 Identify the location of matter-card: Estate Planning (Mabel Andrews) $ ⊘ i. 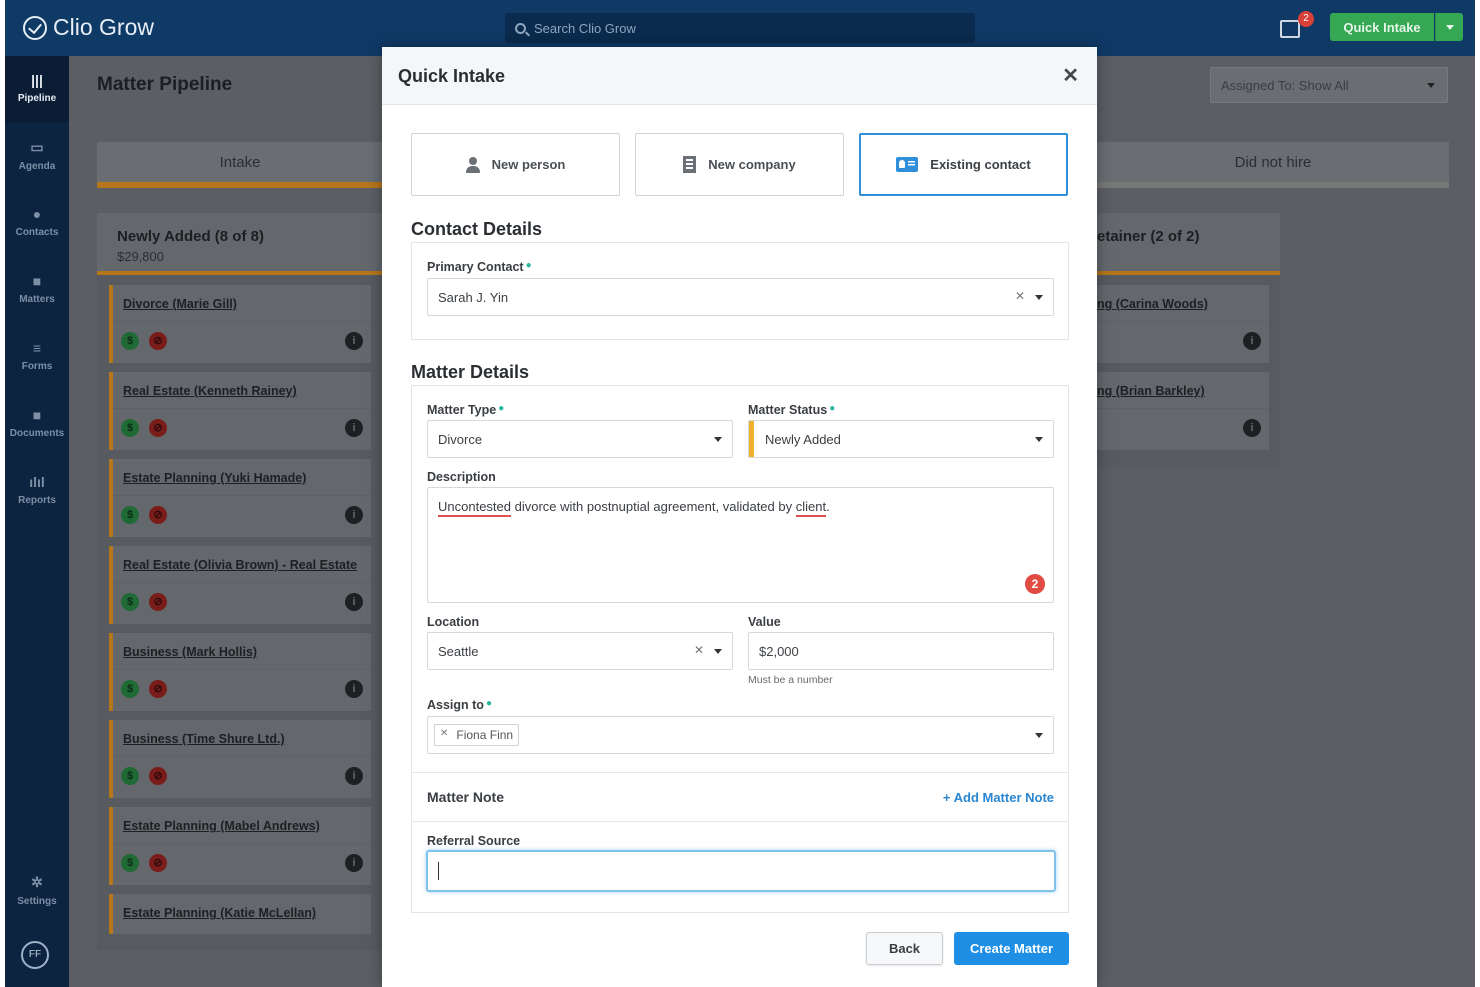
(240, 846).